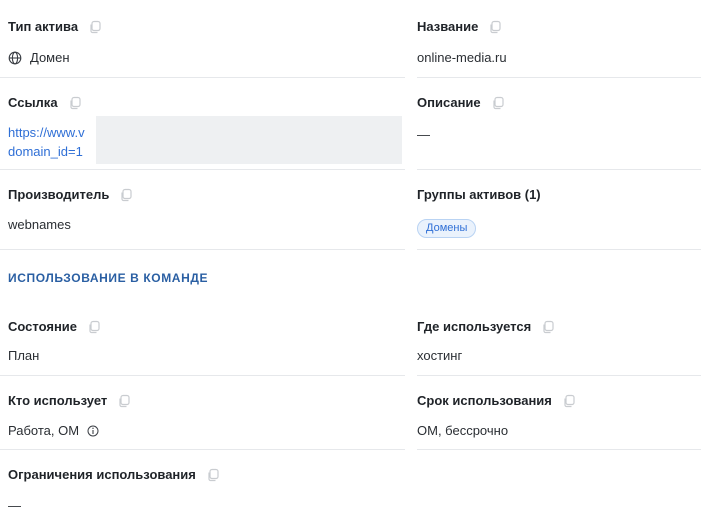  Describe the element at coordinates (93, 431) in the screenshot. I see `info-icon` at that location.